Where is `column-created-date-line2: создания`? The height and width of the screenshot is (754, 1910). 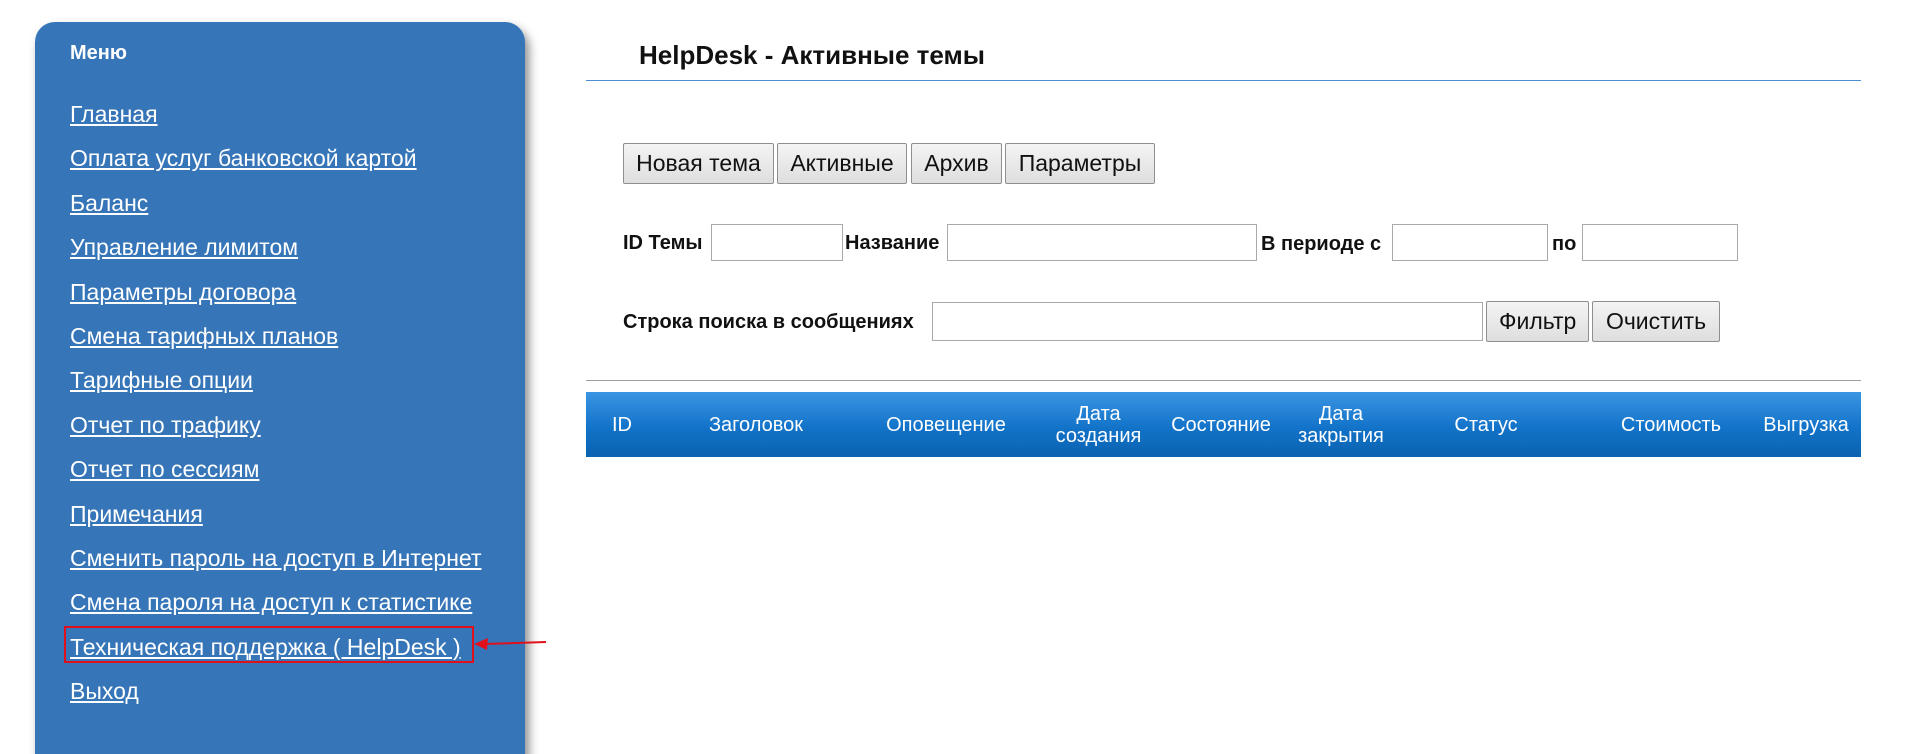 column-created-date-line2: создания is located at coordinates (1098, 435).